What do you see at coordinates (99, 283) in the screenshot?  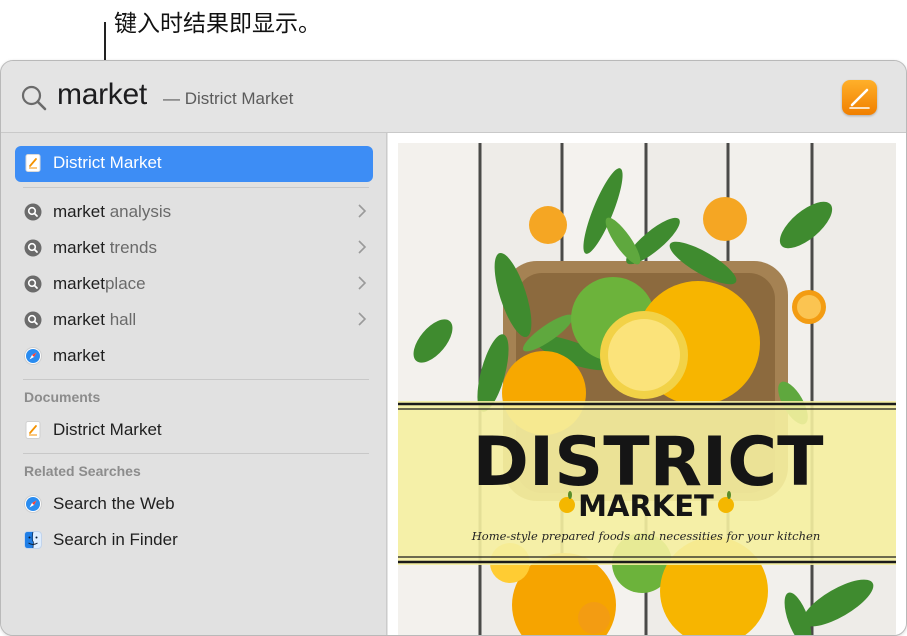 I see `suggestion-label: marketplace` at bounding box center [99, 283].